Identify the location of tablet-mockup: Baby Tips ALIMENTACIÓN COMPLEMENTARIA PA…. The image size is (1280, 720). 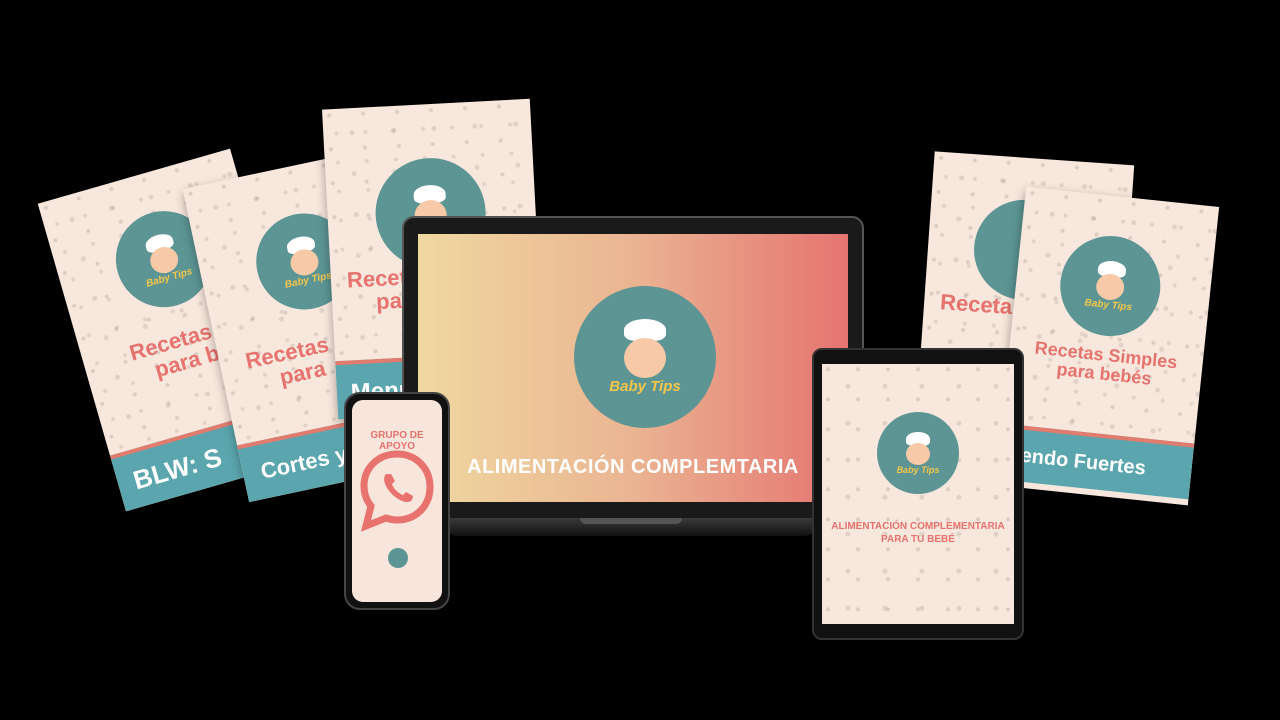
(918, 494).